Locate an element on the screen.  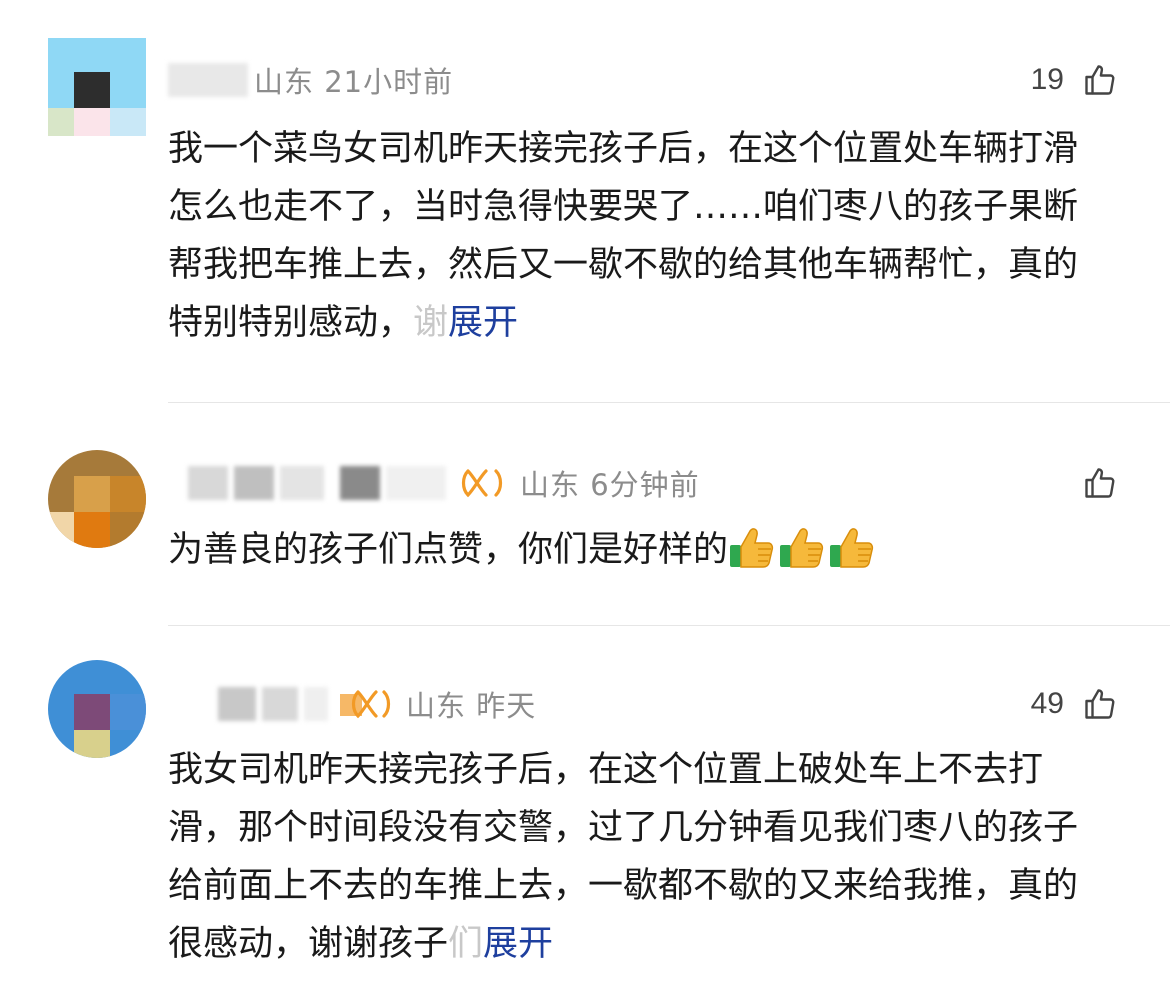
like-button is located at coordinates (1091, 483).